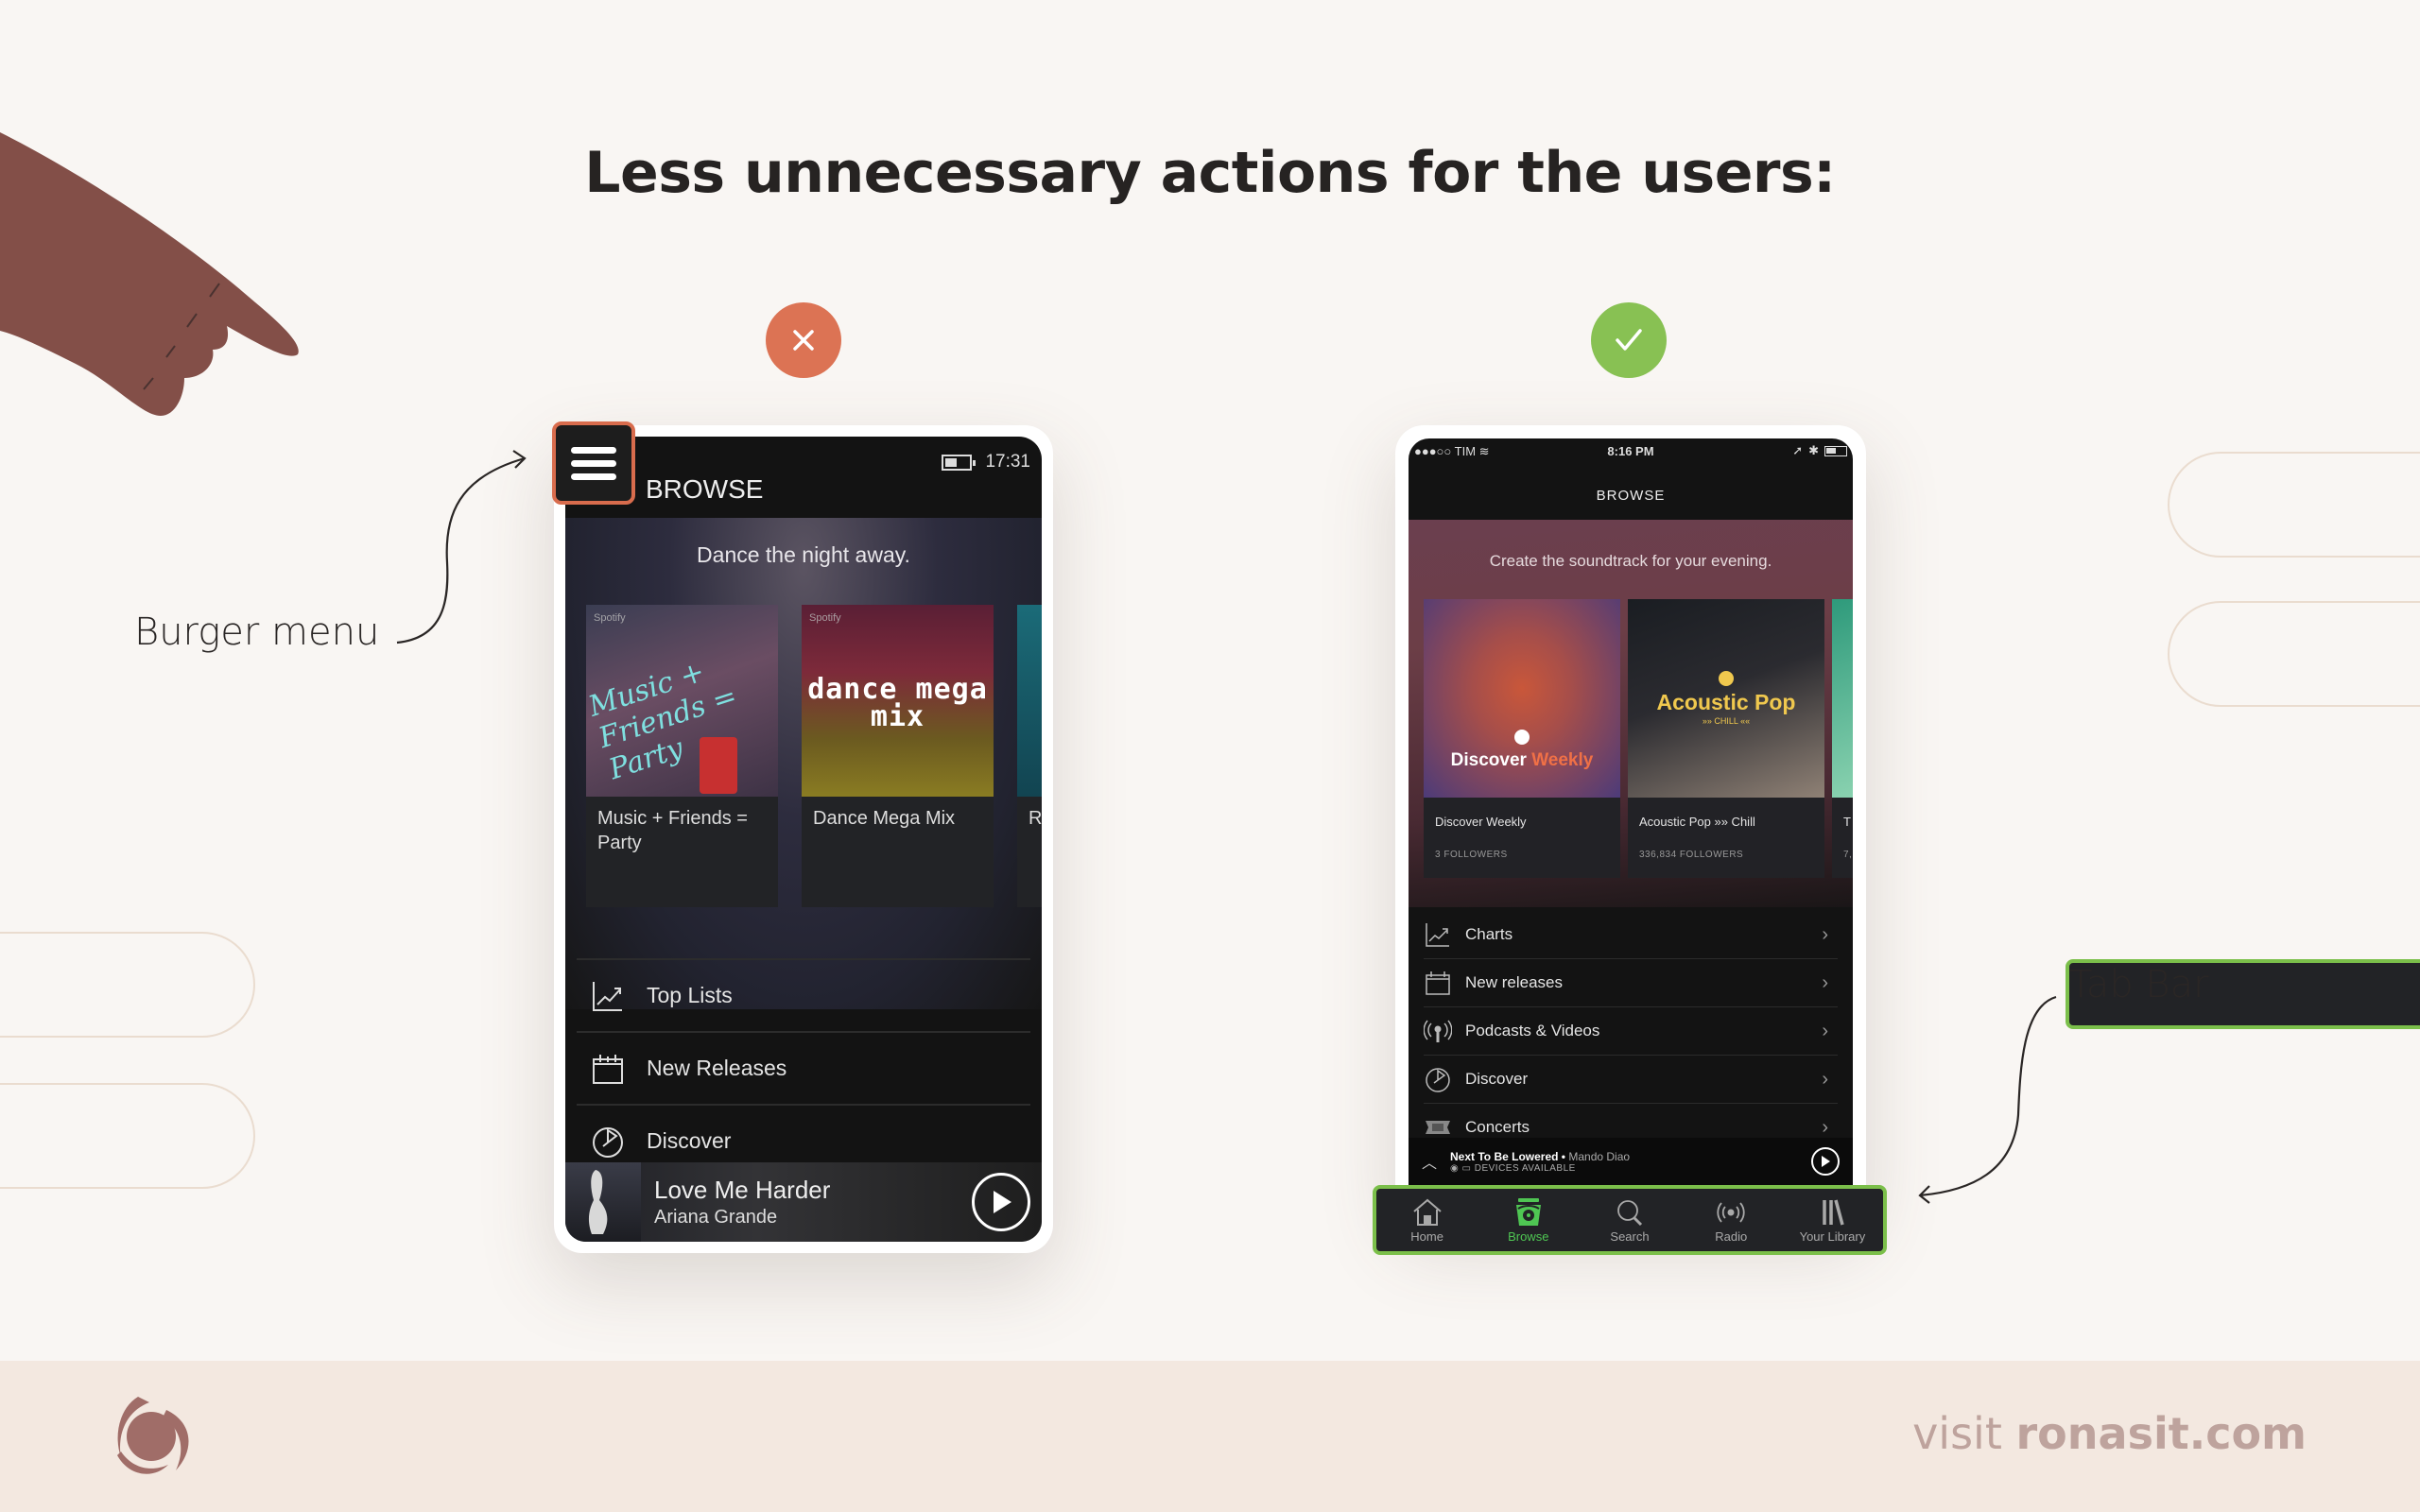 This screenshot has height=1512, width=2420. What do you see at coordinates (1691, 855) in the screenshot?
I see `playlist-followers: 336,834 FOLLOWERS` at bounding box center [1691, 855].